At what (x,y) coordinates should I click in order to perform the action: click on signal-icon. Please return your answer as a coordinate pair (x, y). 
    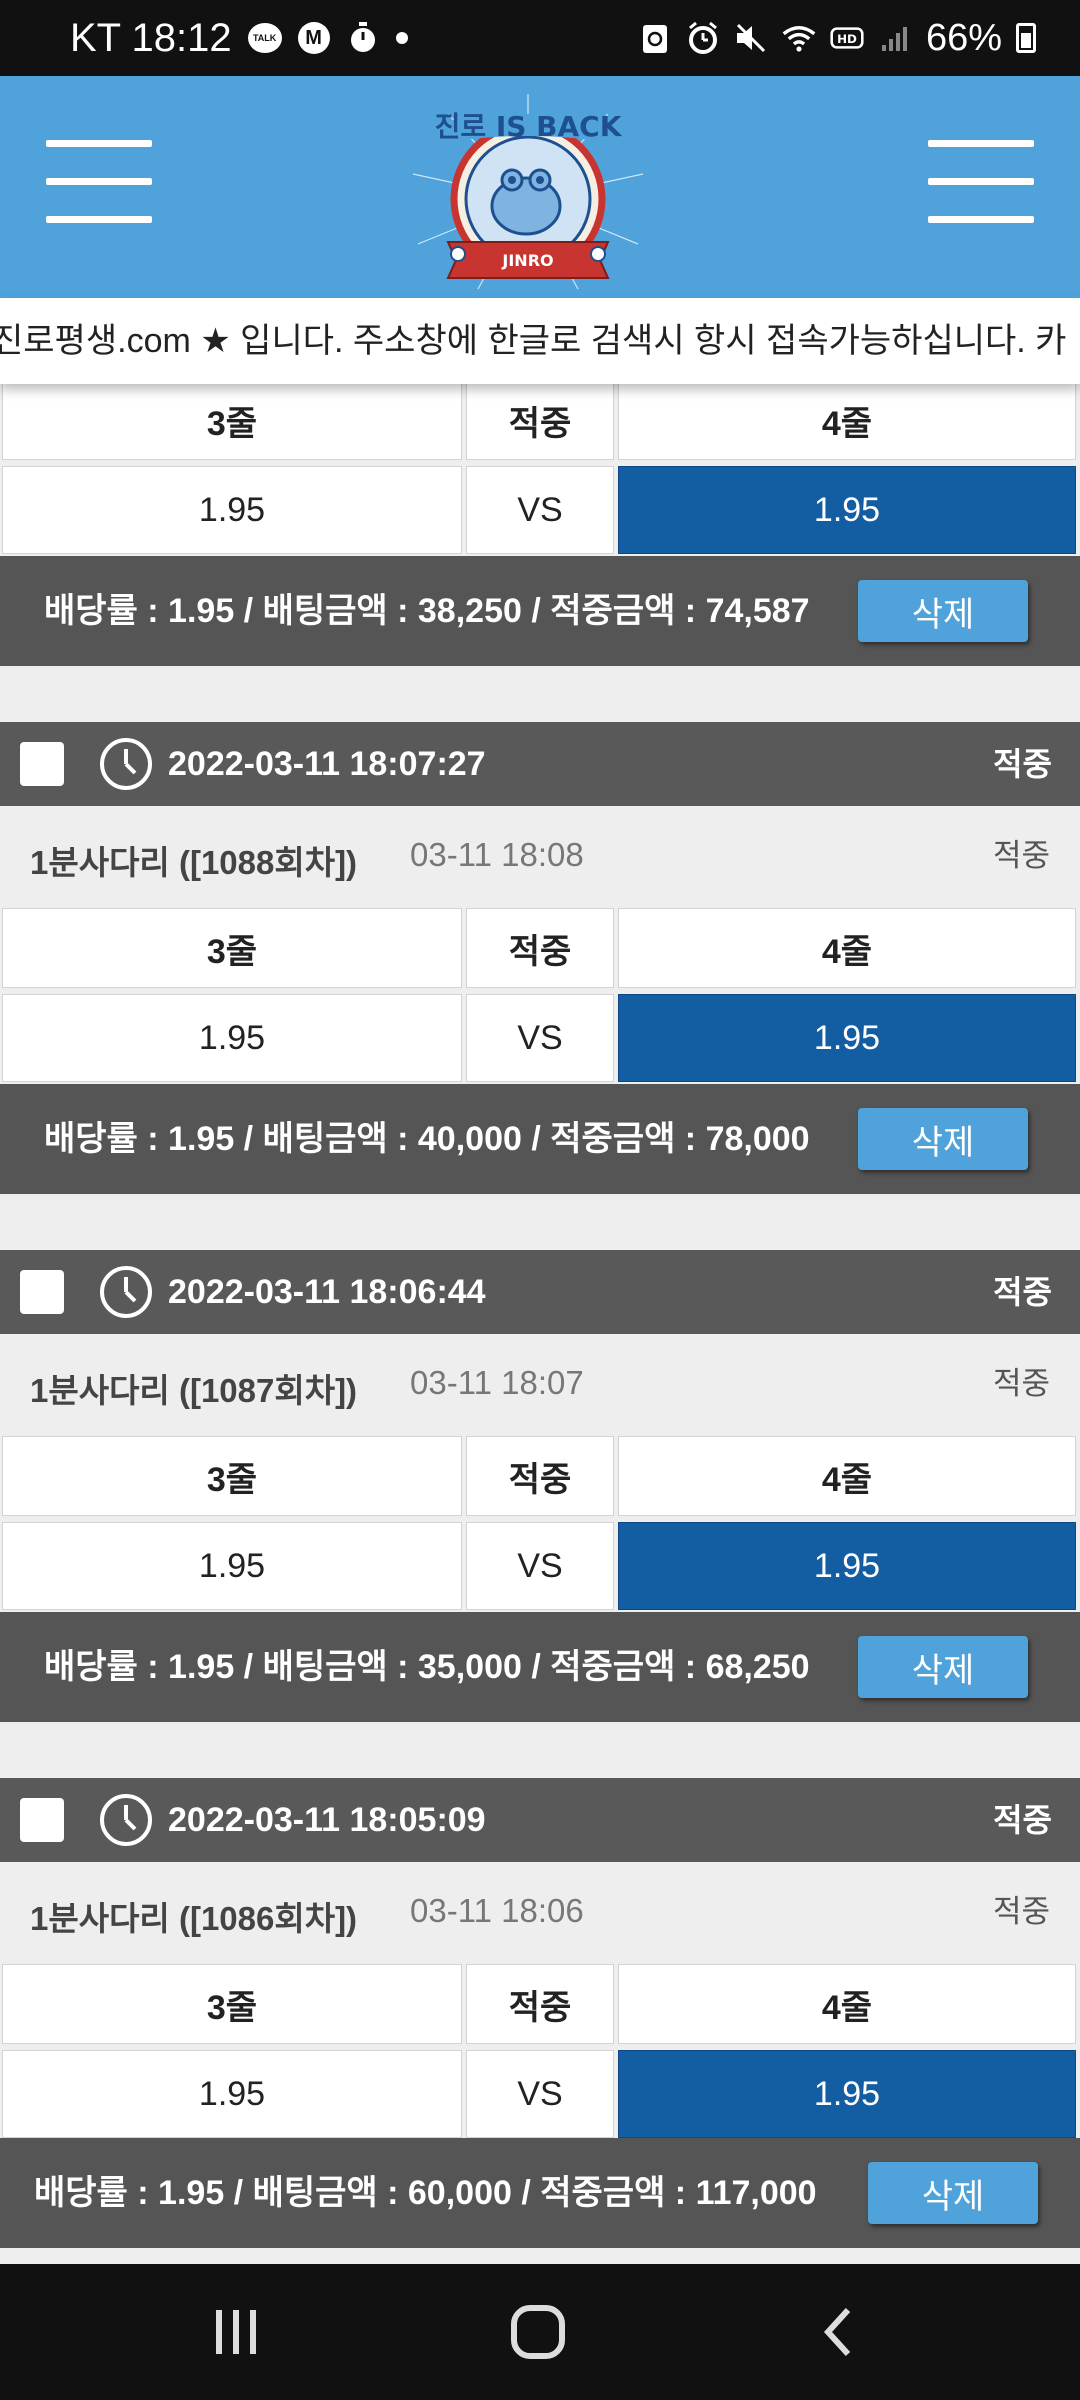
    Looking at the image, I should click on (895, 38).